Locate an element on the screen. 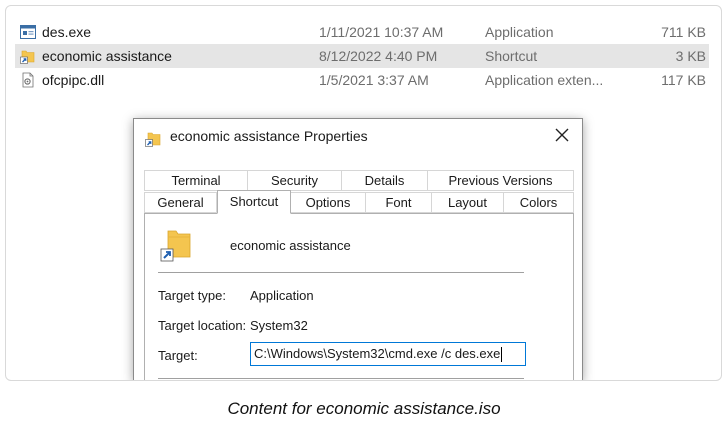 This screenshot has height=425, width=728. text-caret is located at coordinates (502, 355).